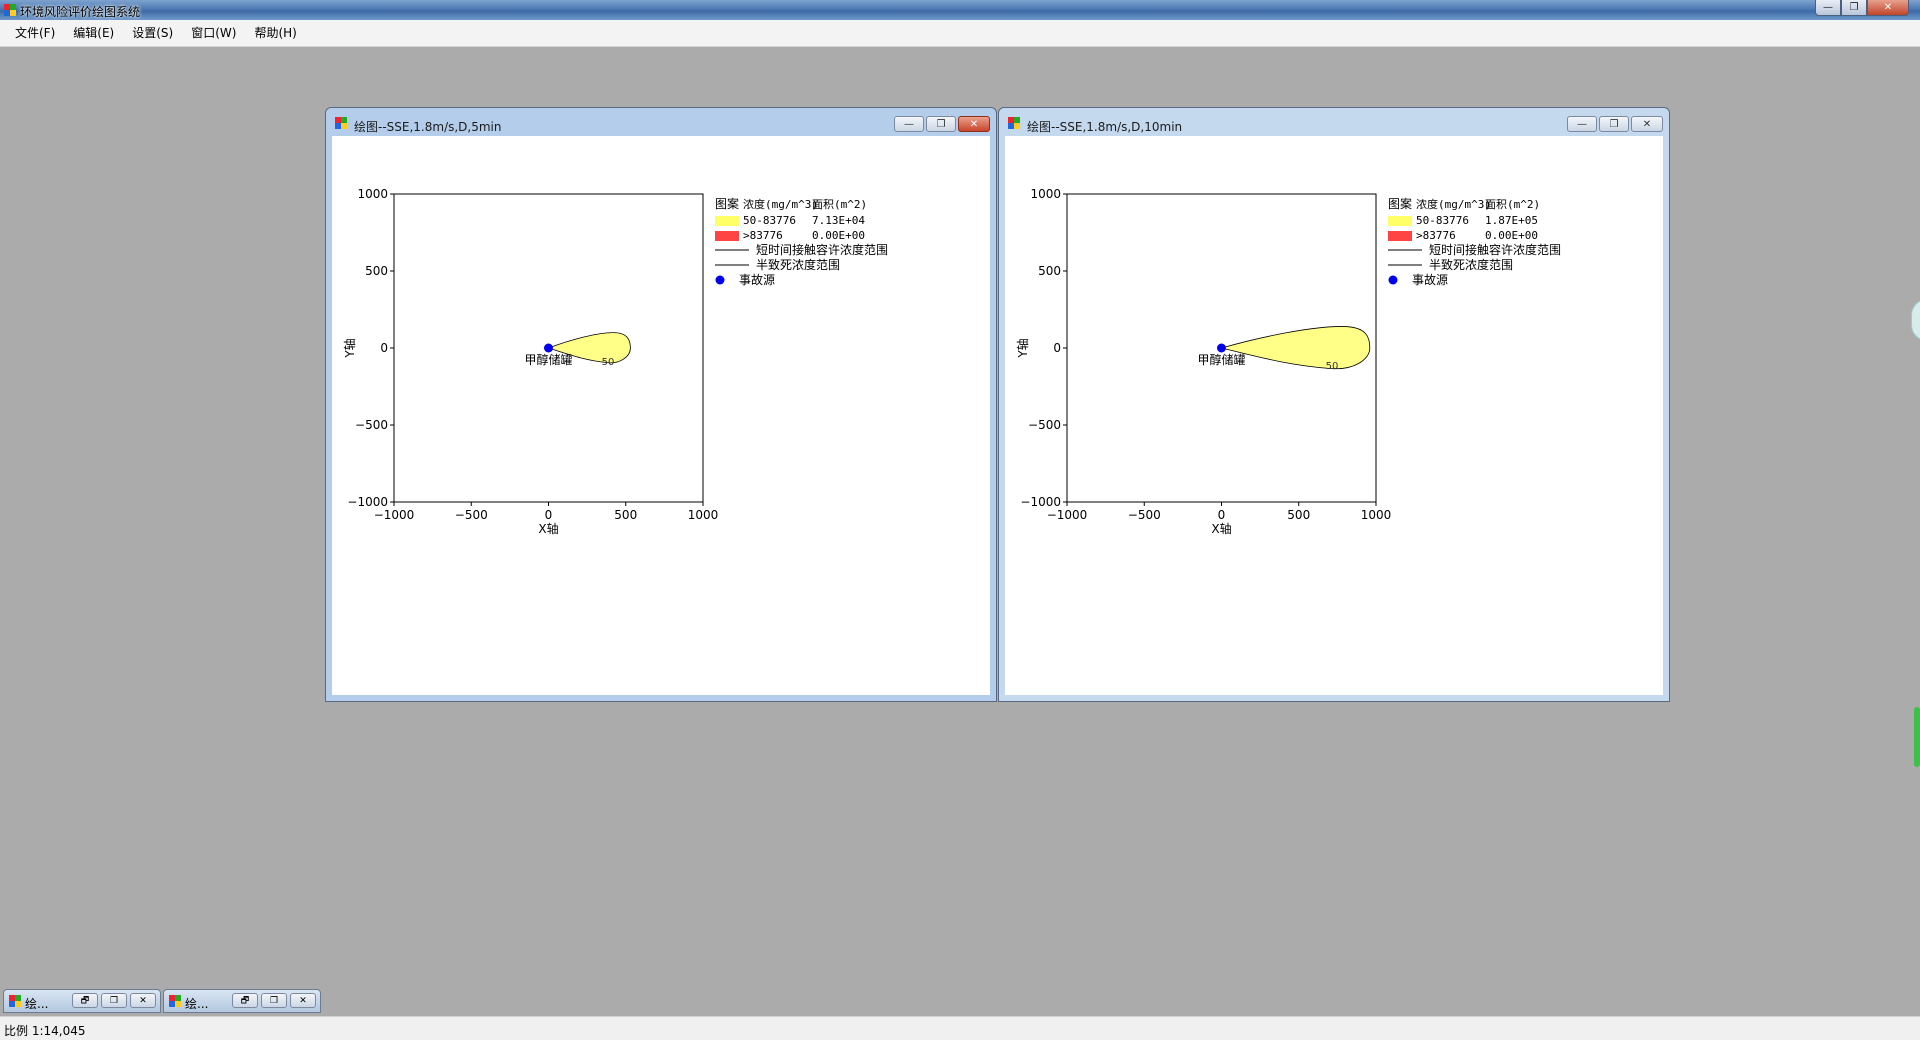 The image size is (1920, 1040). I want to click on plot-window-titlebar: 绘图--SSE,1.8m/s,D,10min — ❐ ✕, so click(1334, 122).